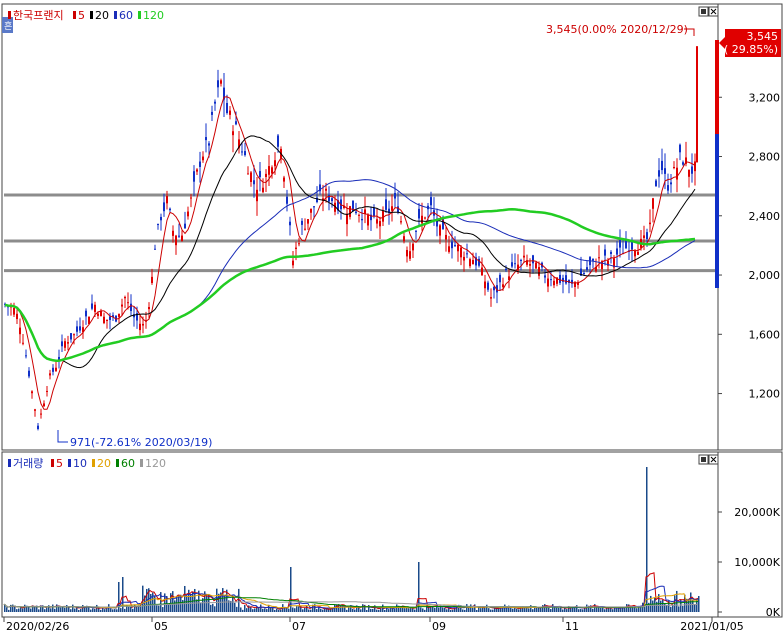 The height and width of the screenshot is (635, 784). What do you see at coordinates (708, 11) in the screenshot?
I see `price-panel-controls` at bounding box center [708, 11].